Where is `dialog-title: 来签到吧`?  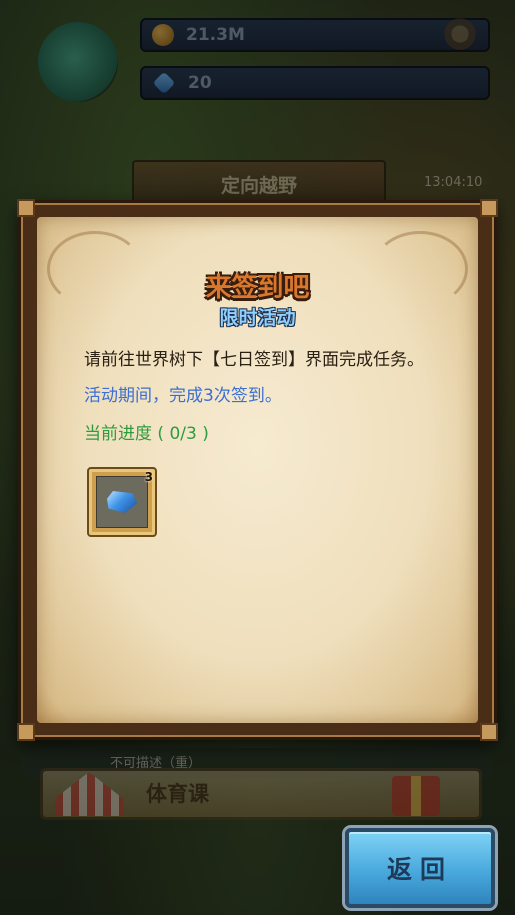 dialog-title: 来签到吧 is located at coordinates (257, 288).